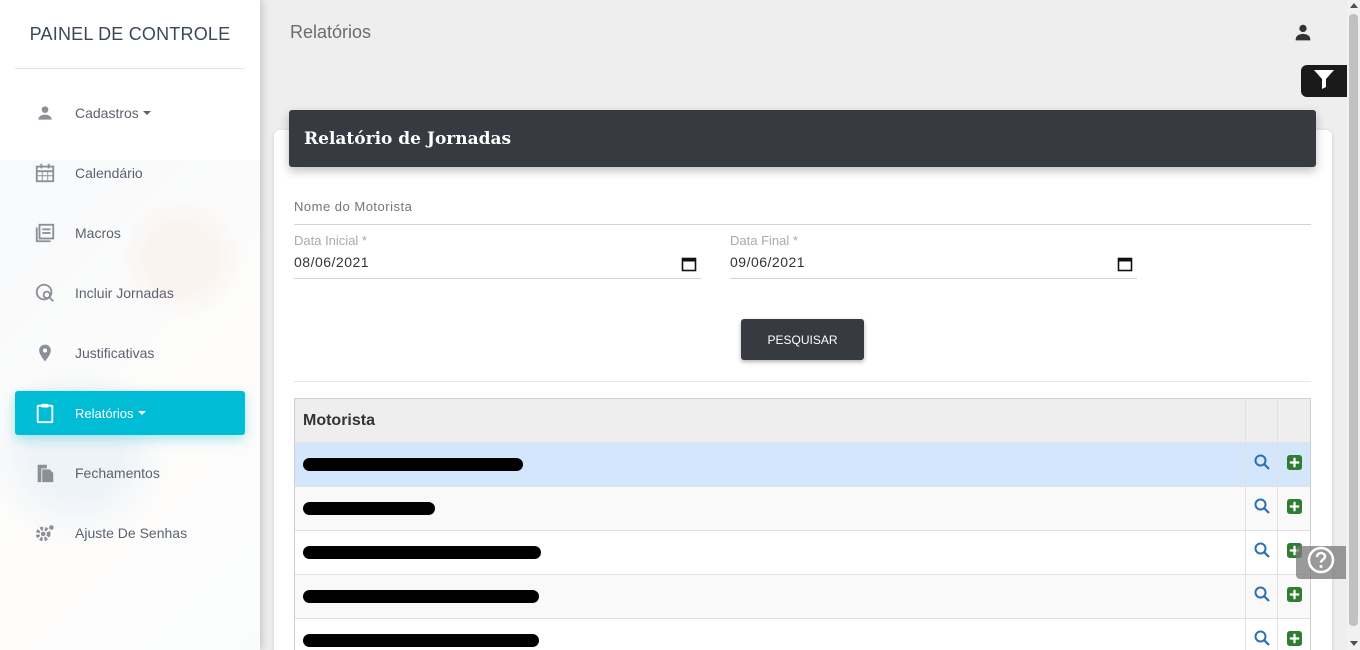 The width and height of the screenshot is (1360, 650). Describe the element at coordinates (130, 33) in the screenshot. I see `brand-title: PAINEL DE CONTROLE` at that location.